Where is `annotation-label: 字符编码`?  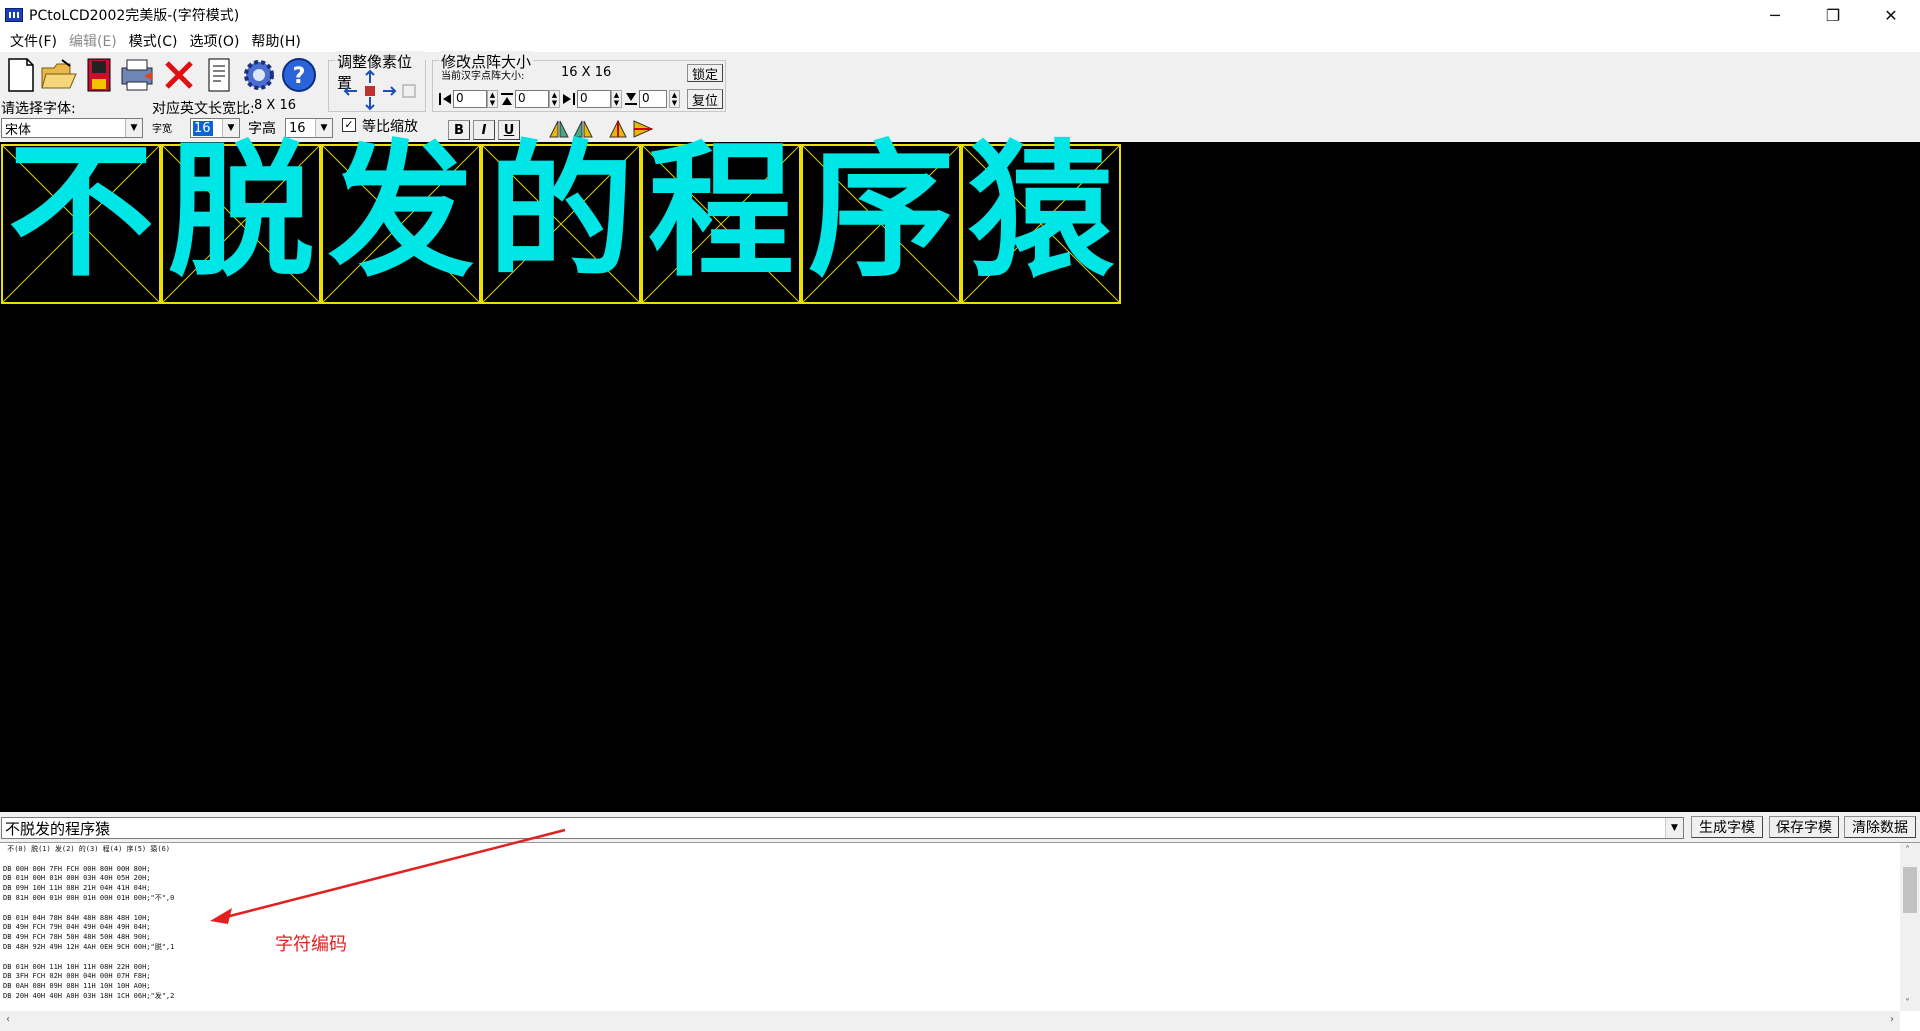
annotation-label: 字符编码 is located at coordinates (311, 944).